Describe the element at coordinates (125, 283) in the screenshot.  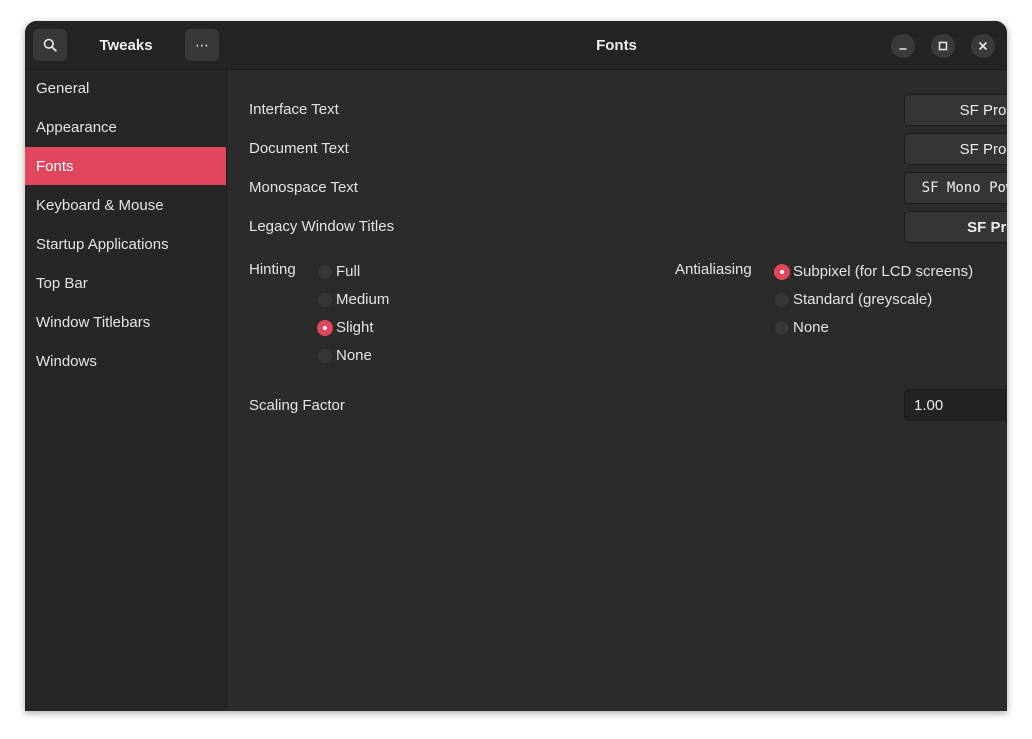
I see `sidebar-item-top-bar: Top Bar` at that location.